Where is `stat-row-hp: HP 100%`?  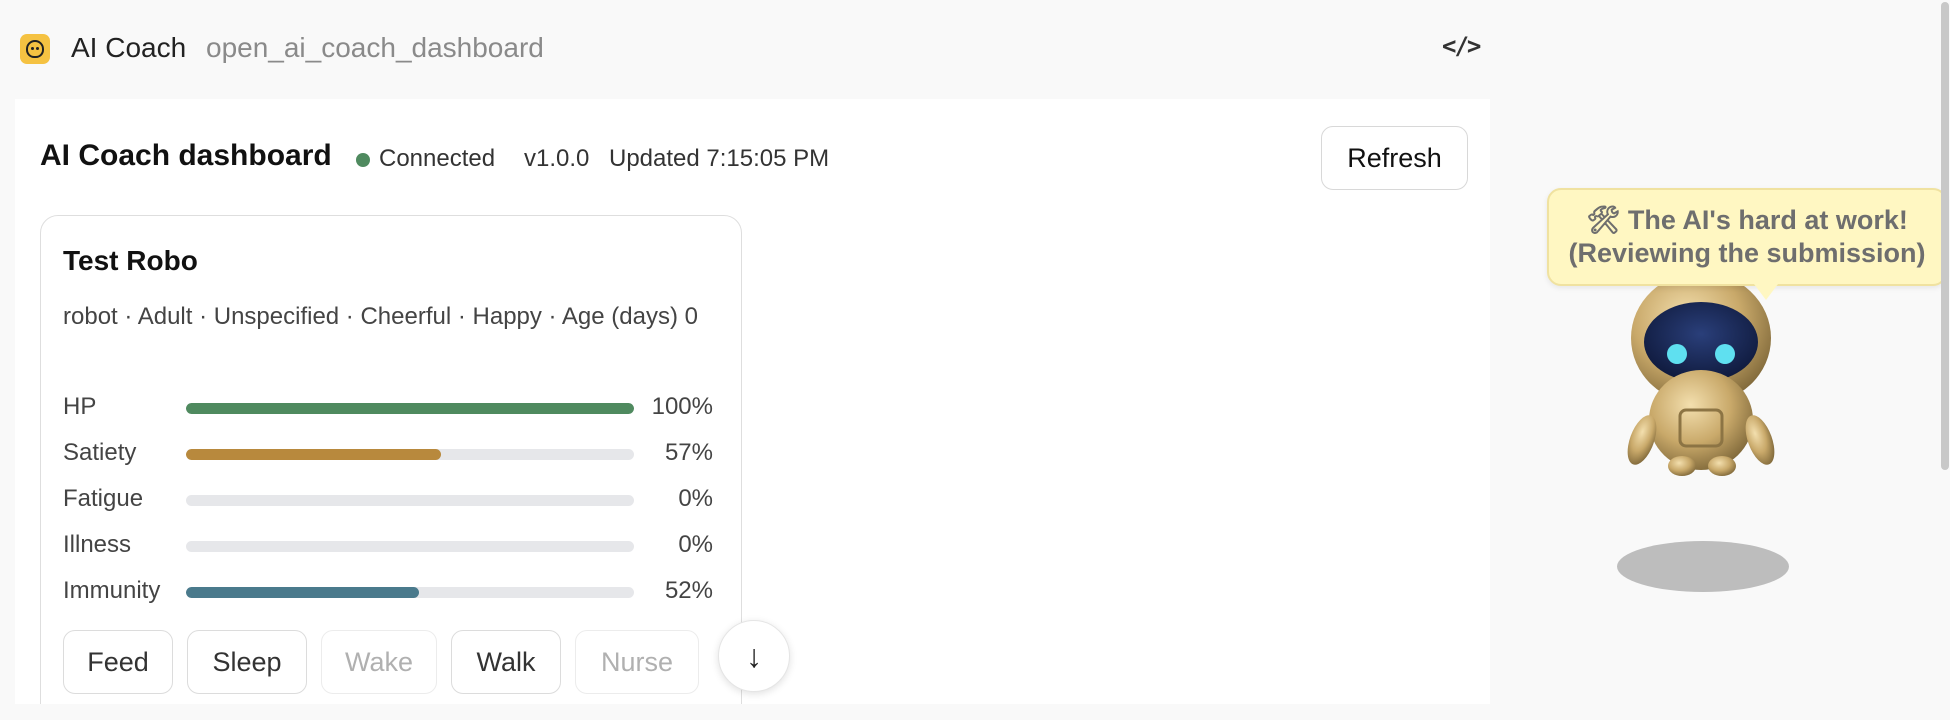
stat-row-hp: HP 100% is located at coordinates (388, 407).